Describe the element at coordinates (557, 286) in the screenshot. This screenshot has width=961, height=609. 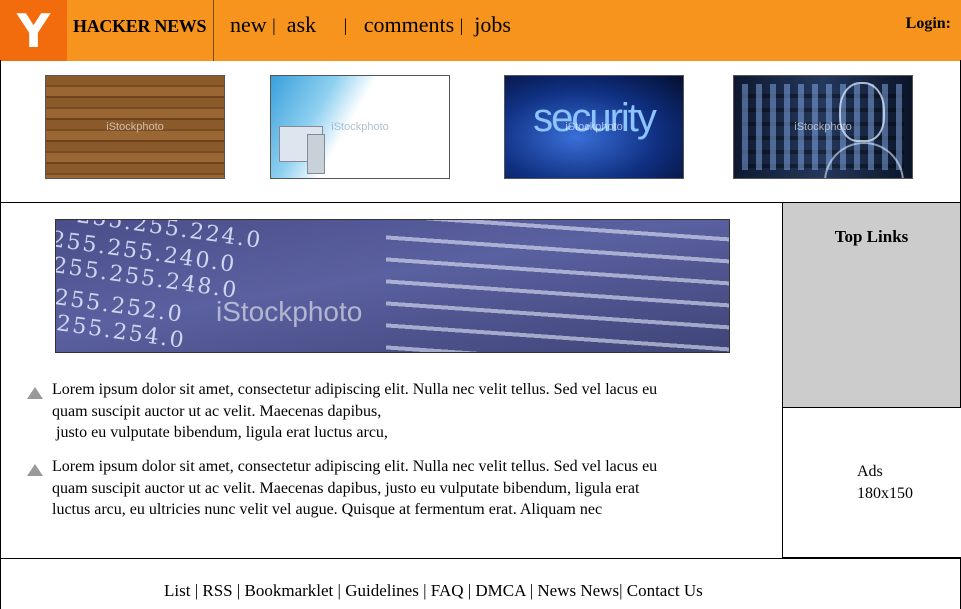
I see `binary-pattern` at that location.